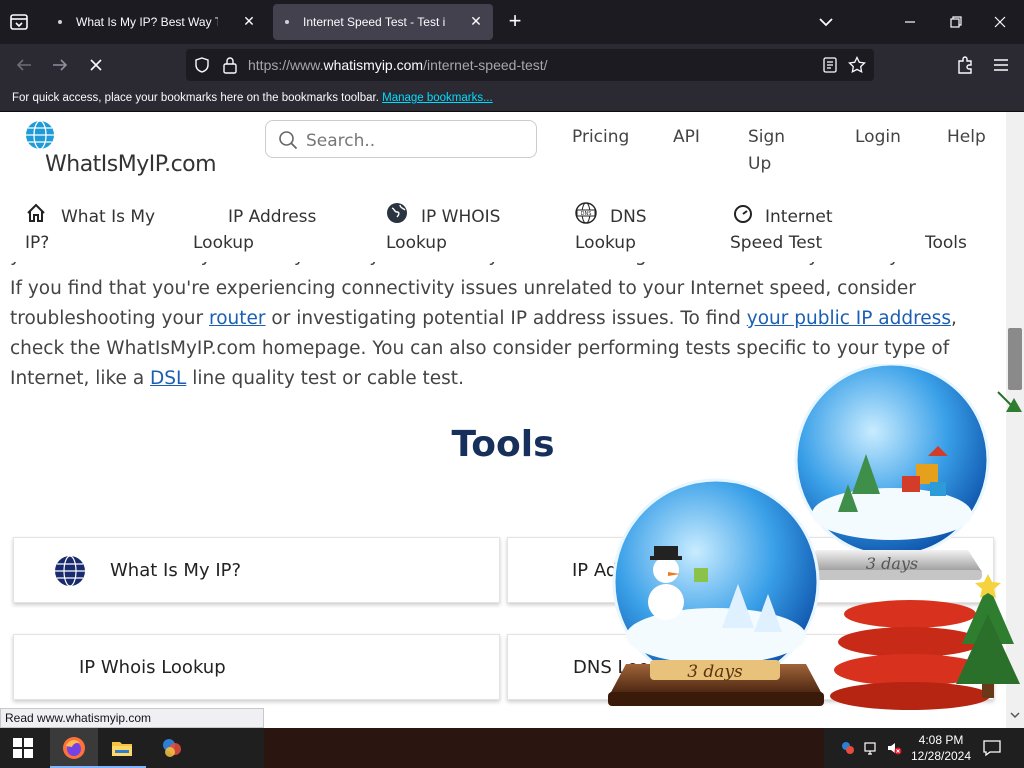 This screenshot has height=768, width=1024. I want to click on tab-list-icon, so click(19, 22).